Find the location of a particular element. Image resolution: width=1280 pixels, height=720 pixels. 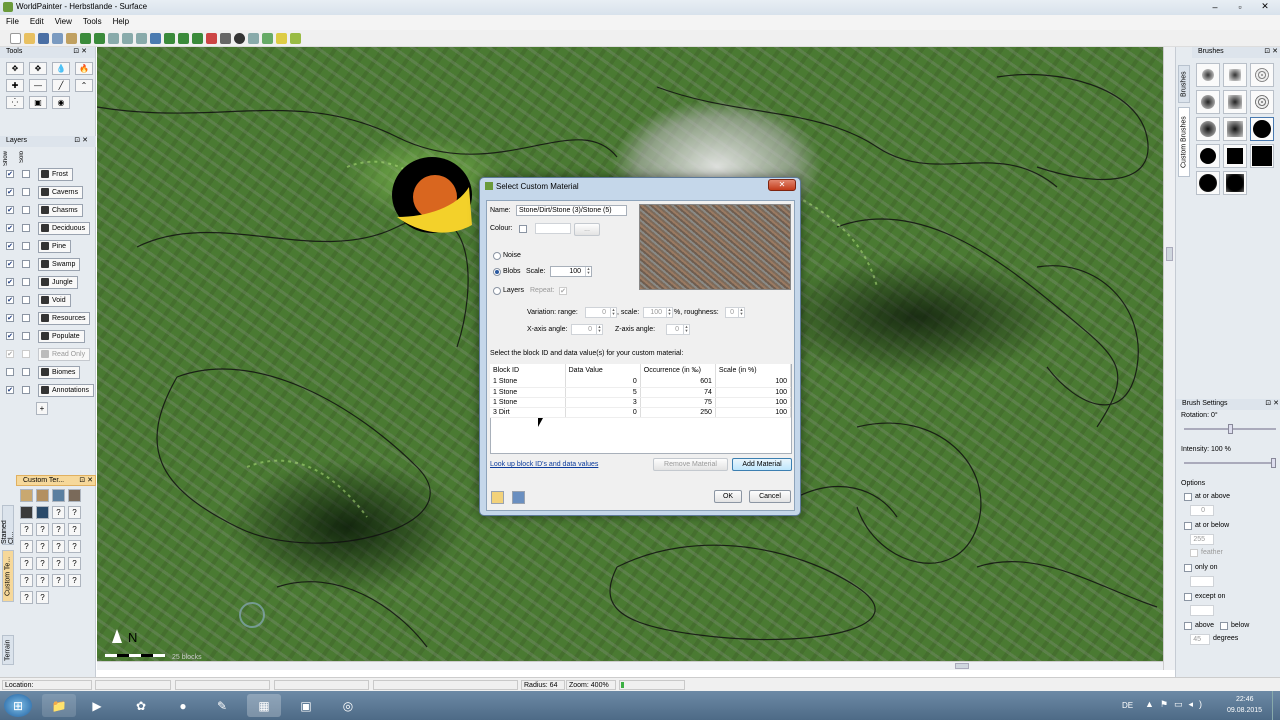

paint-icon: ✿ is located at coordinates (141, 705).